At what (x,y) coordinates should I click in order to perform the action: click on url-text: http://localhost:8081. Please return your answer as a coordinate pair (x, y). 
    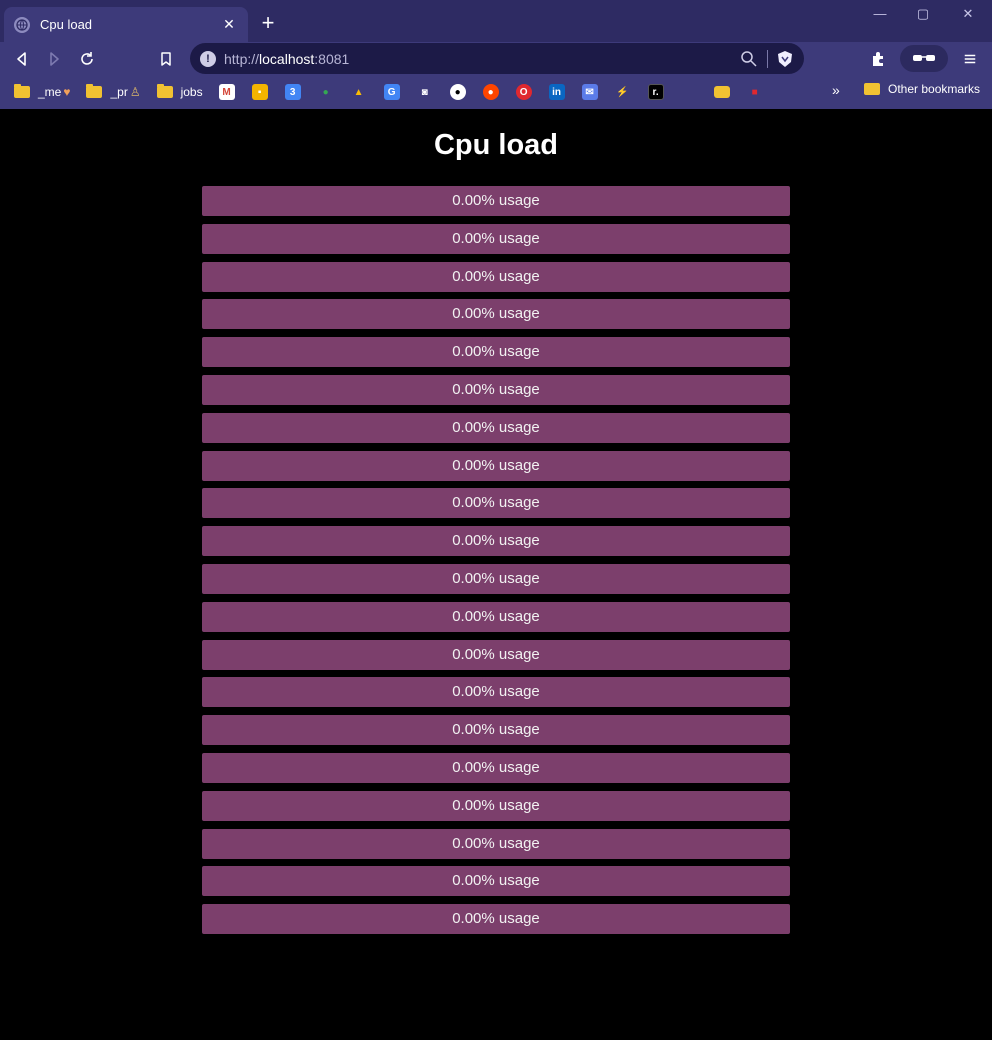
    Looking at the image, I should click on (287, 58).